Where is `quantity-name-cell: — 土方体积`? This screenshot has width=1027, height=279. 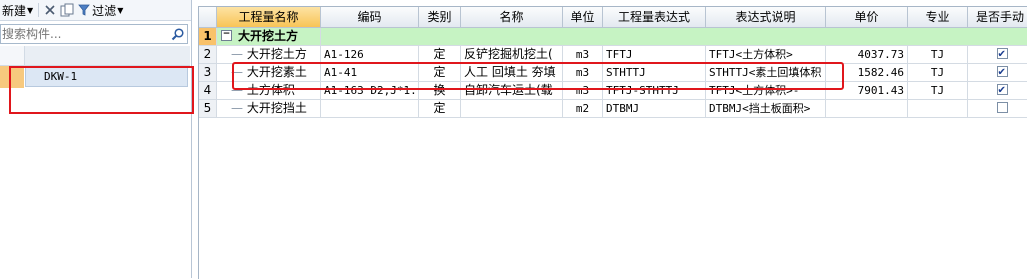
quantity-name-cell: — 土方体积 is located at coordinates (269, 91).